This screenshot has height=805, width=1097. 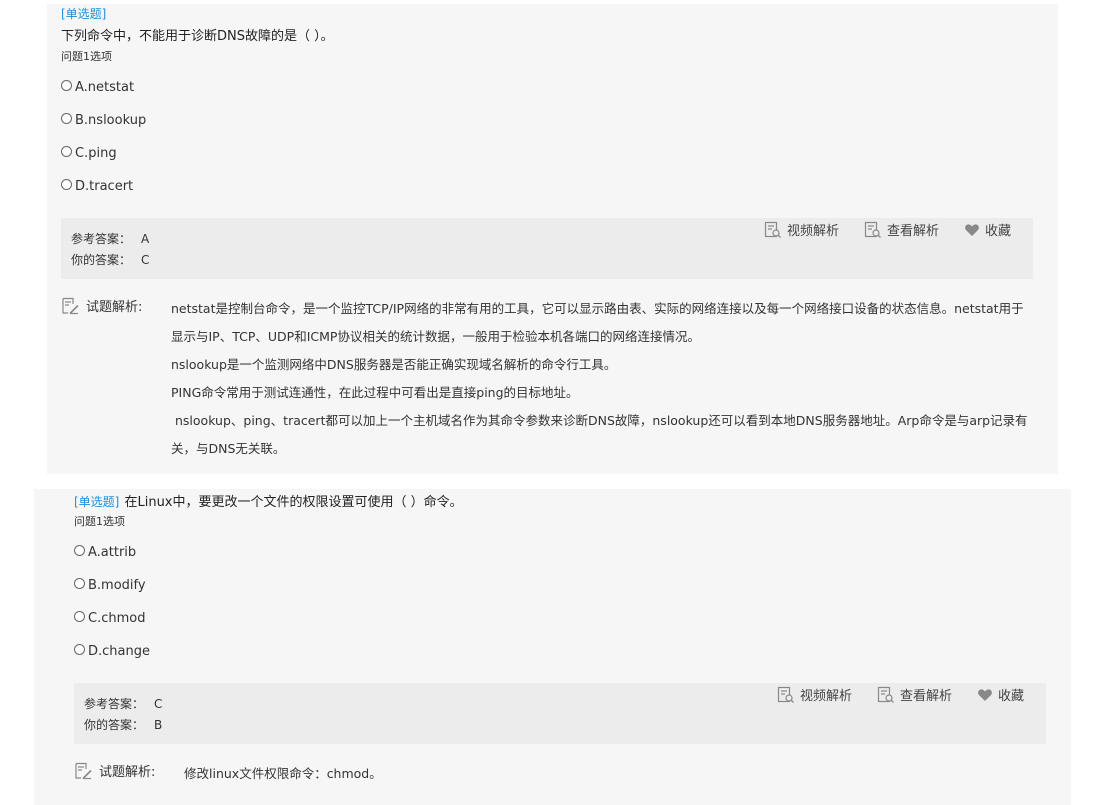 What do you see at coordinates (145, 260) in the screenshot?
I see `your-answer-value: C` at bounding box center [145, 260].